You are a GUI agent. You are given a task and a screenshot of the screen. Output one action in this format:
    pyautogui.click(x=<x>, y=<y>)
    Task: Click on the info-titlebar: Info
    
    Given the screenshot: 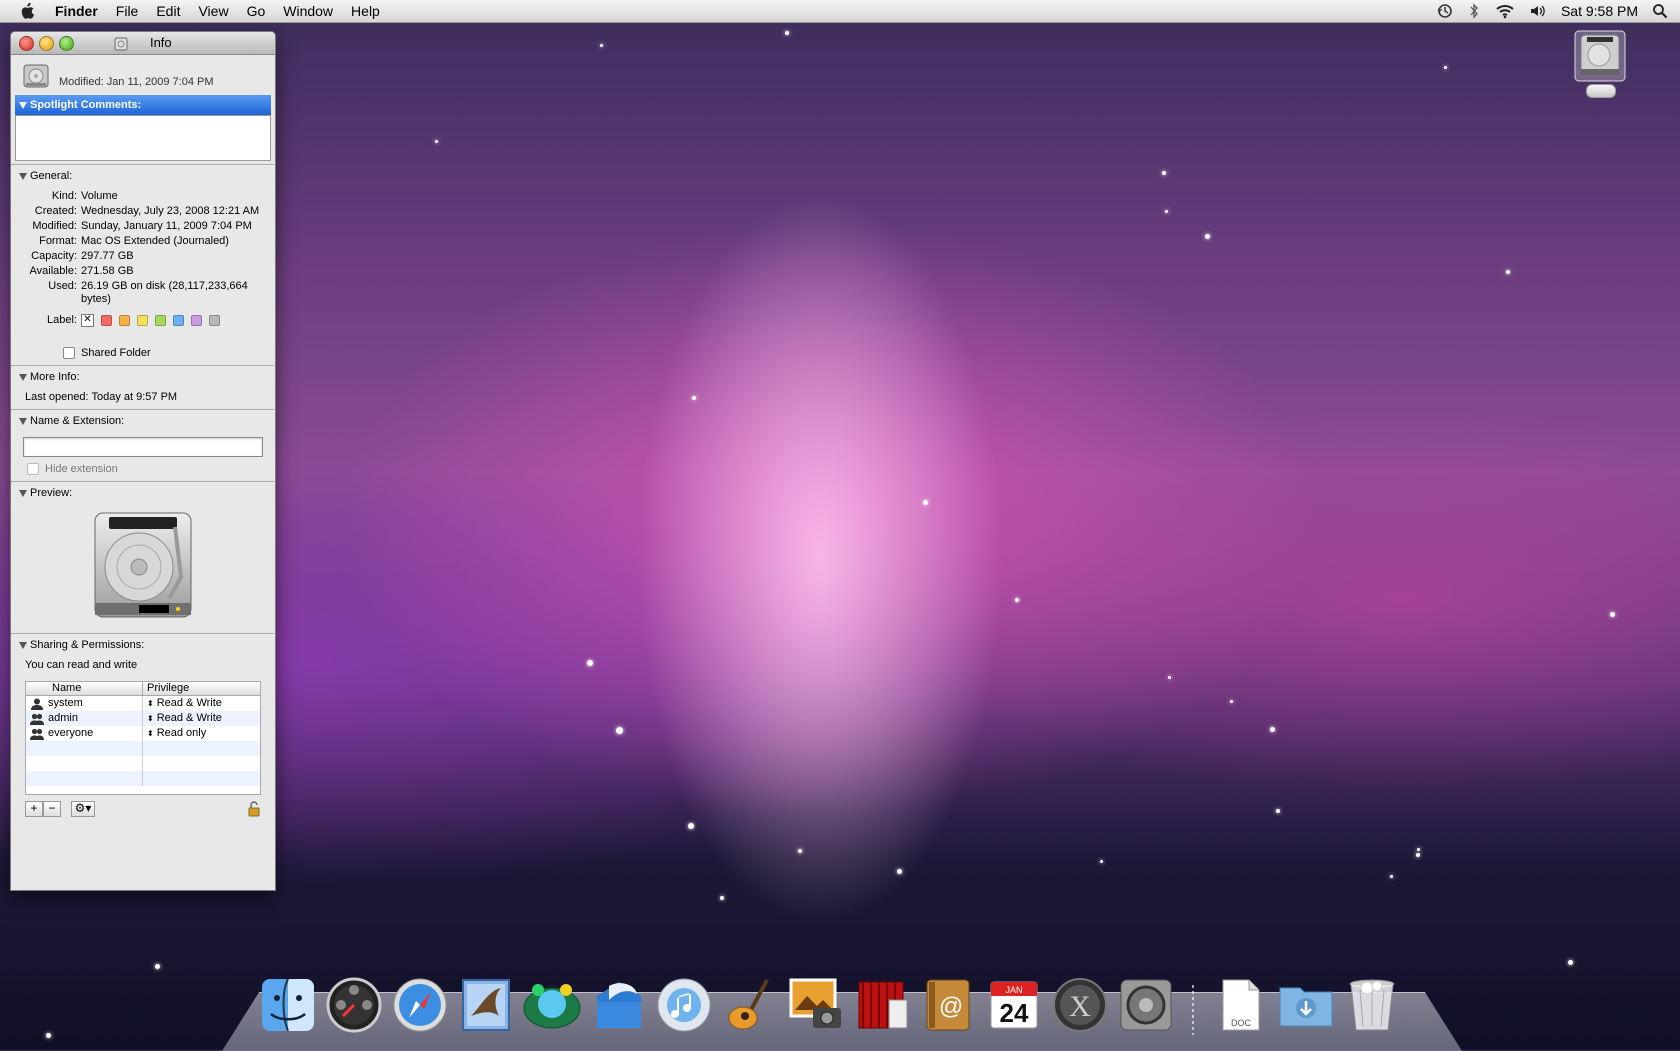 What is the action you would take?
    pyautogui.click(x=143, y=43)
    